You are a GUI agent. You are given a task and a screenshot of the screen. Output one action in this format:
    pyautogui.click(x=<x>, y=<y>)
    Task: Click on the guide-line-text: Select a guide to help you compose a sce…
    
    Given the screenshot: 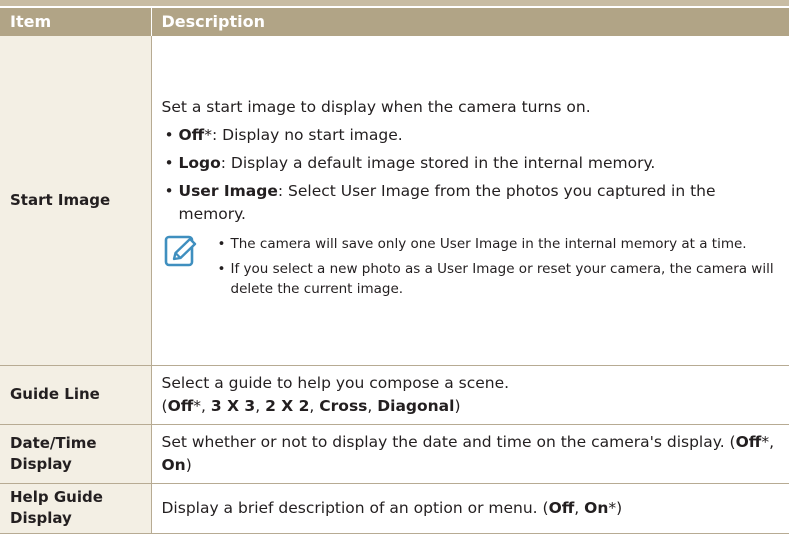 What is the action you would take?
    pyautogui.click(x=335, y=382)
    